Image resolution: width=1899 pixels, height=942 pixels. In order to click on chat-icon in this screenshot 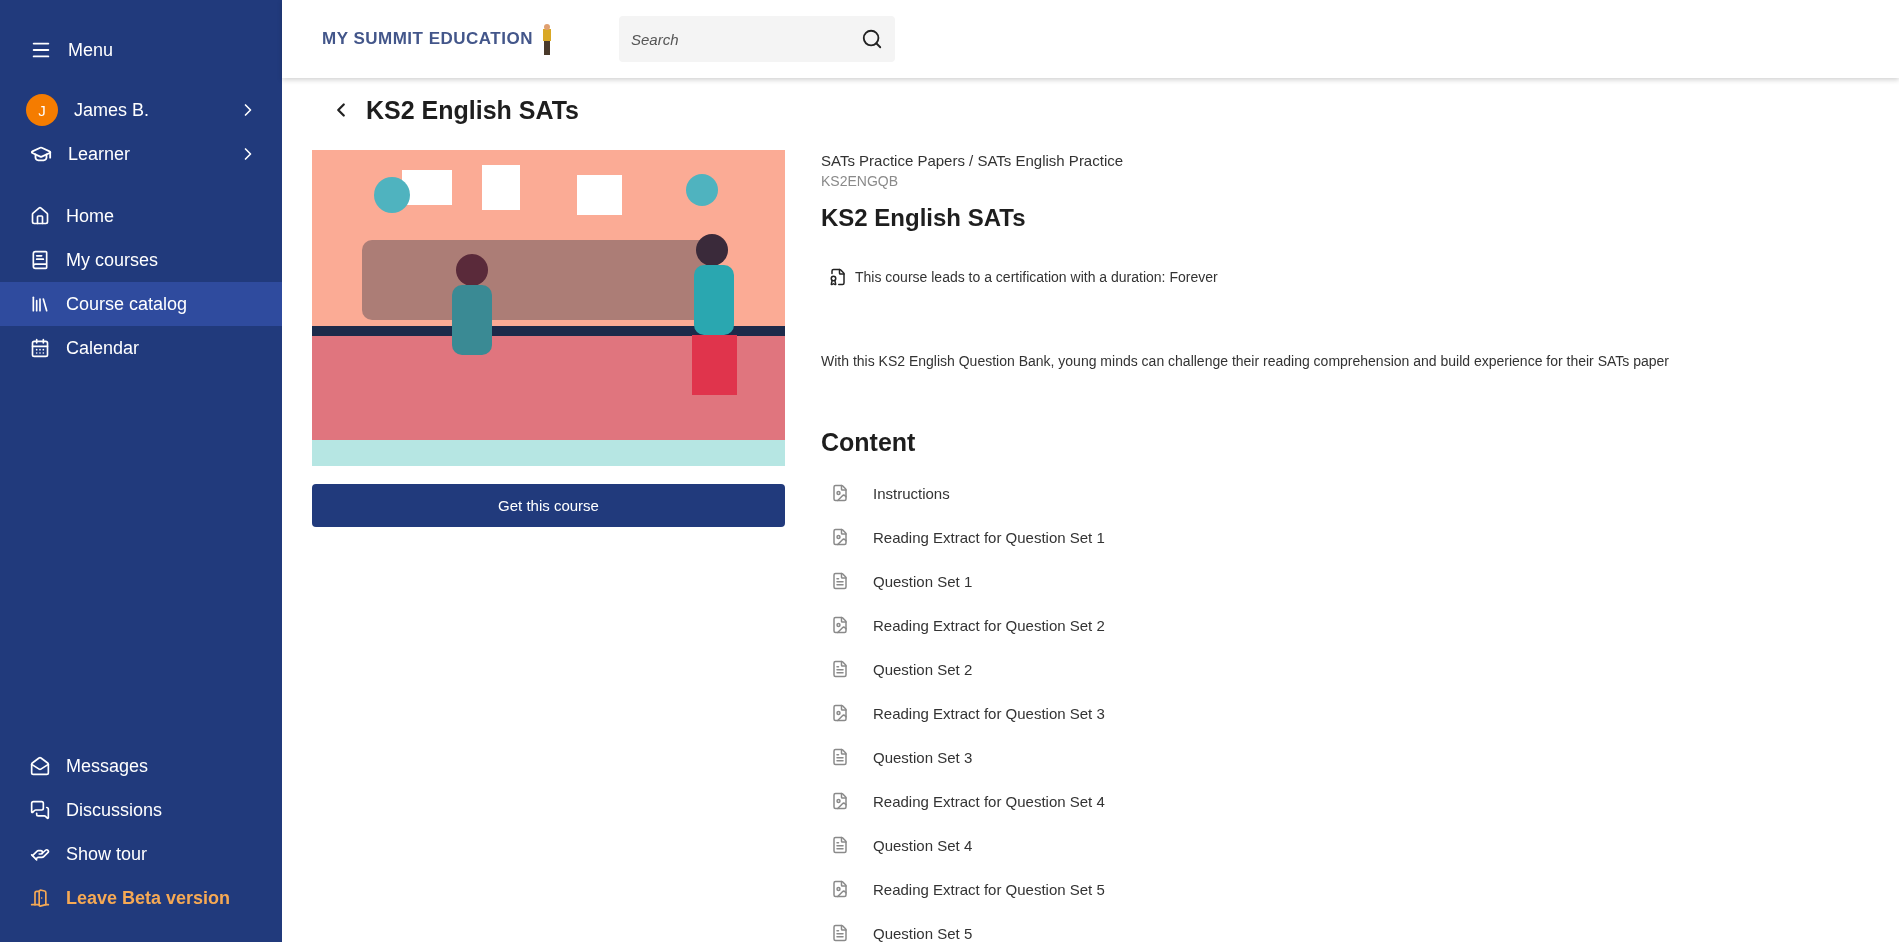, I will do `click(40, 810)`.